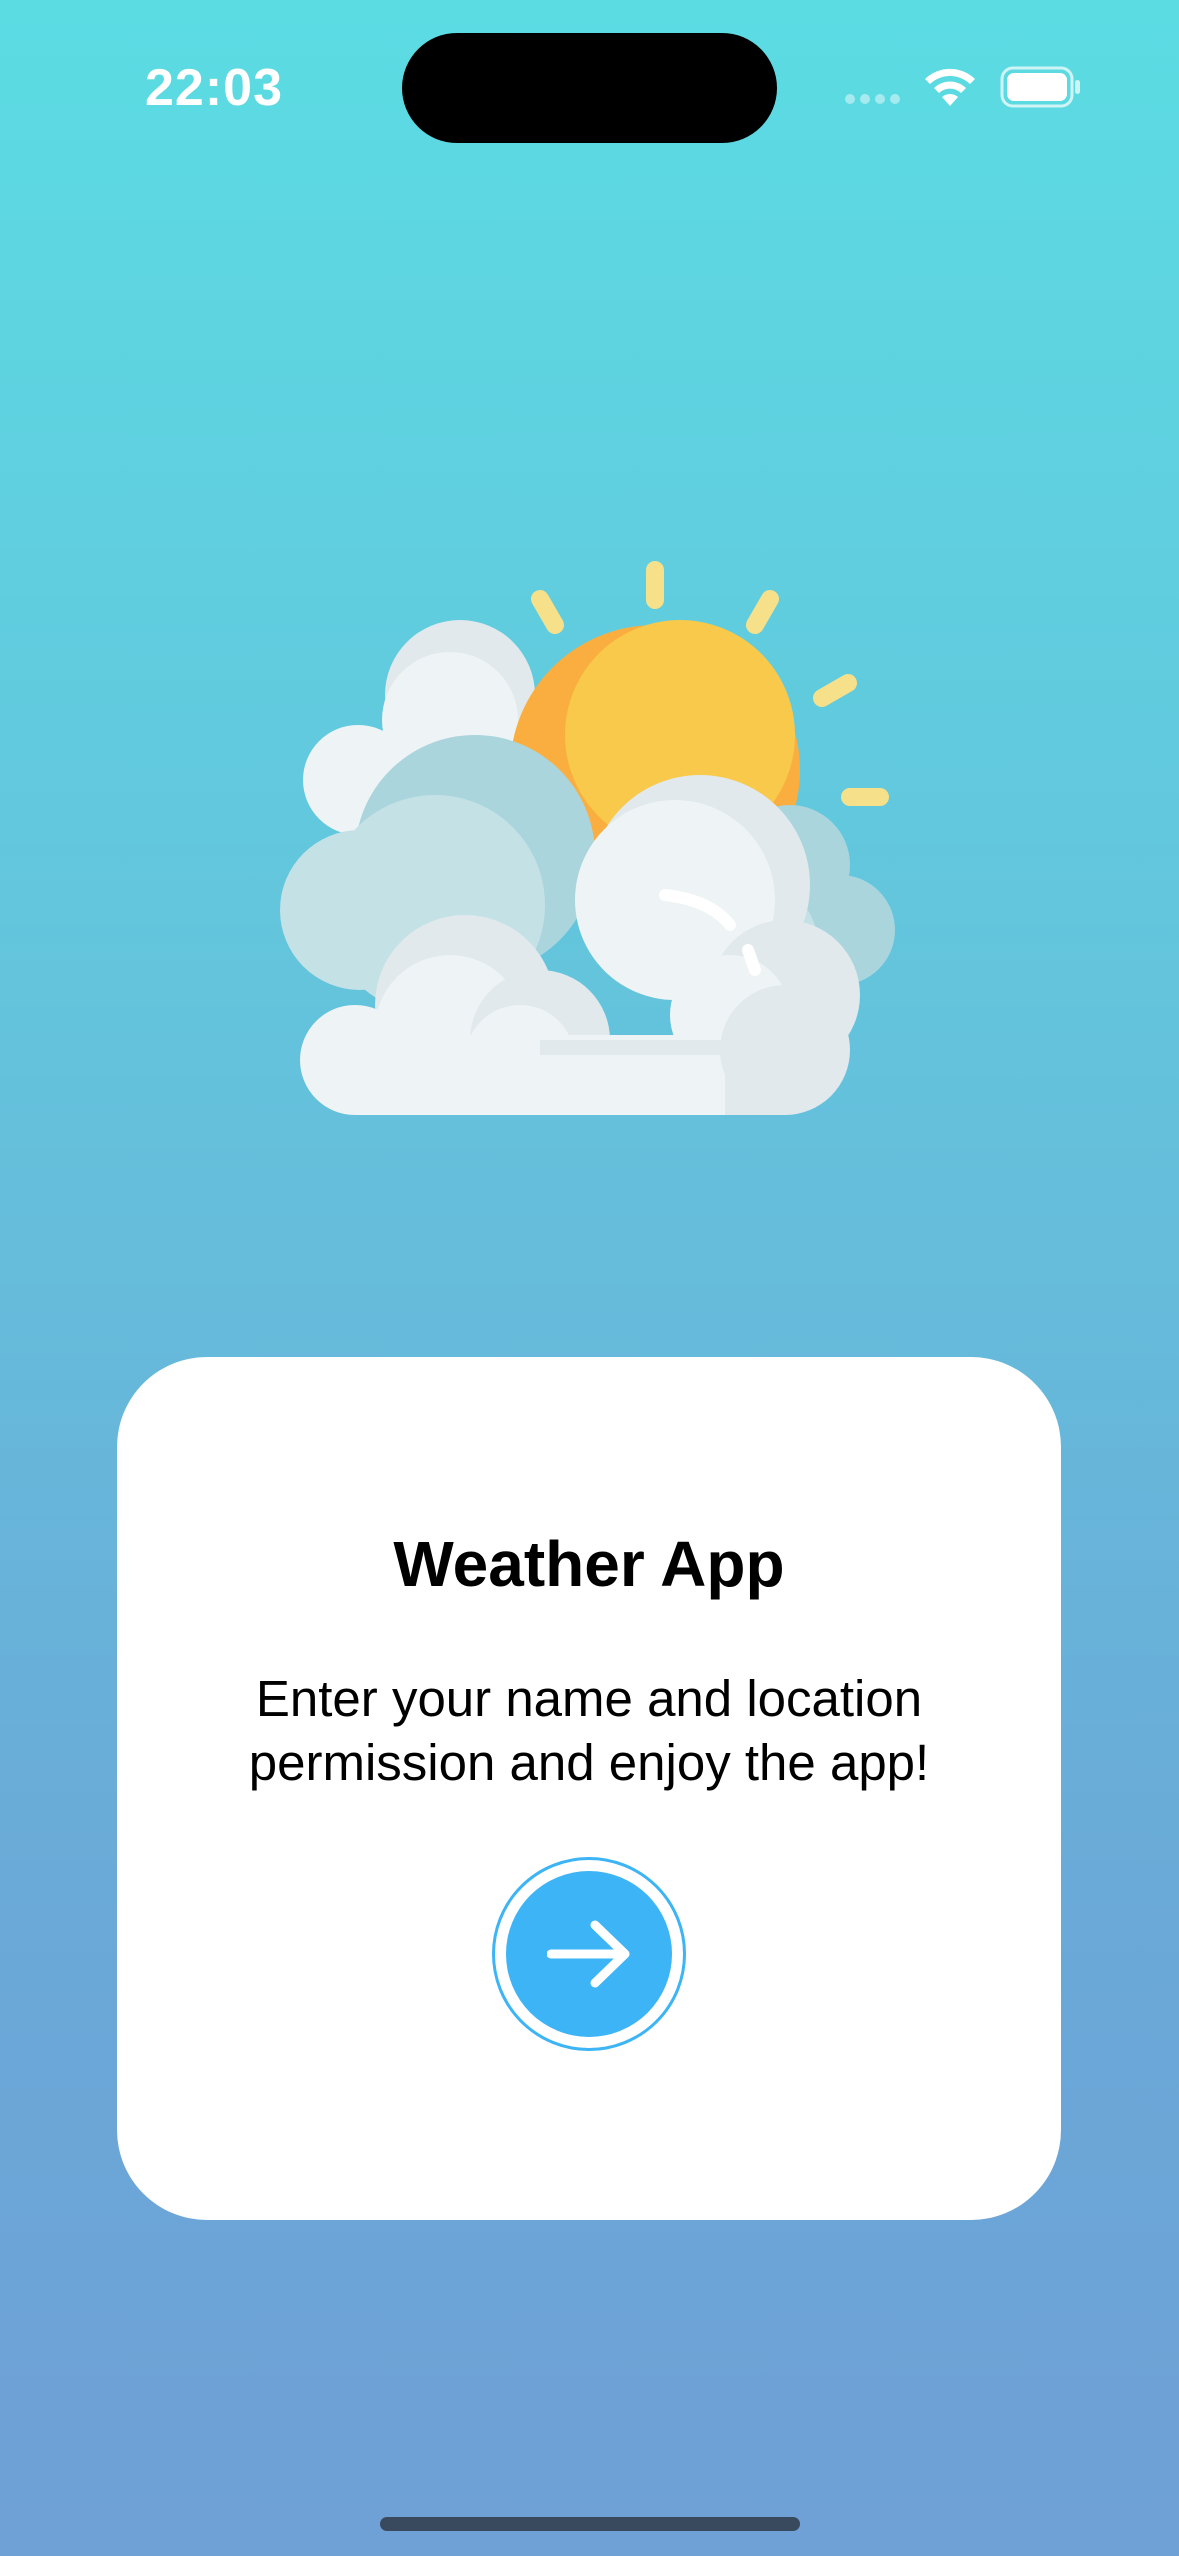  What do you see at coordinates (872, 99) in the screenshot?
I see `signal-dots-icon` at bounding box center [872, 99].